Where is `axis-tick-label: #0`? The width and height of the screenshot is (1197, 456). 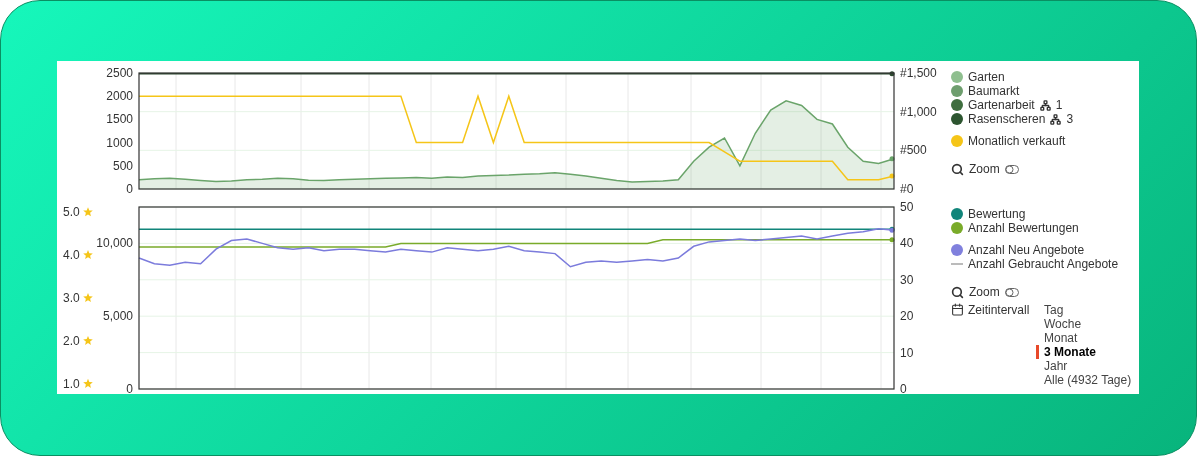 axis-tick-label: #0 is located at coordinates (907, 189).